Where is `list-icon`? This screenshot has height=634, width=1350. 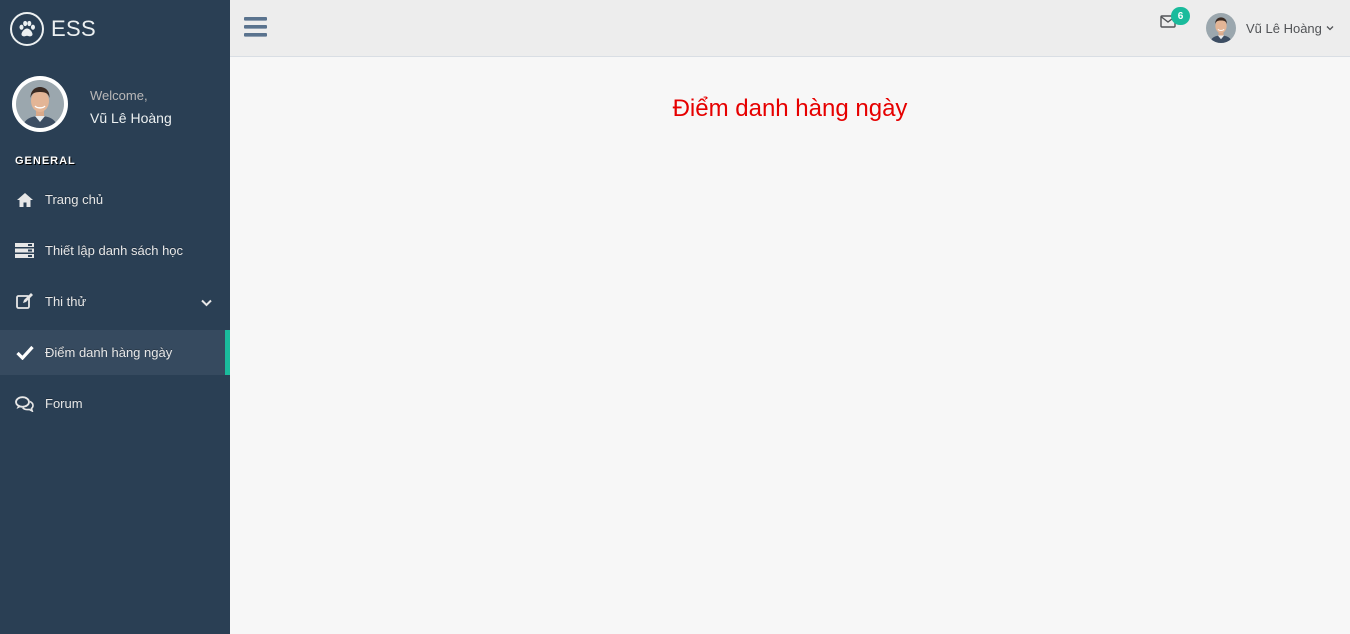 list-icon is located at coordinates (24, 251).